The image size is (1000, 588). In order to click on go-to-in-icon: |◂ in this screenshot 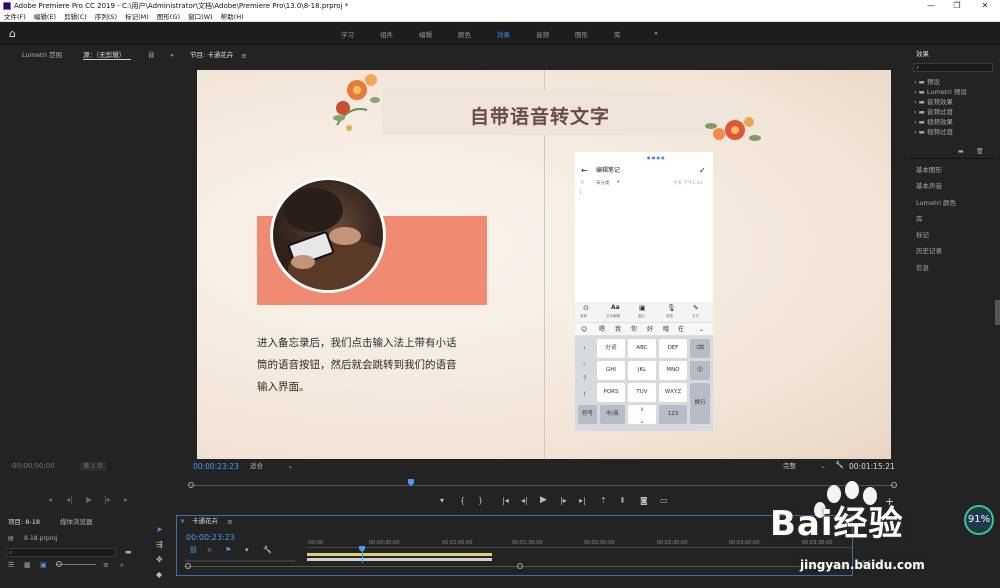, I will do `click(505, 500)`.